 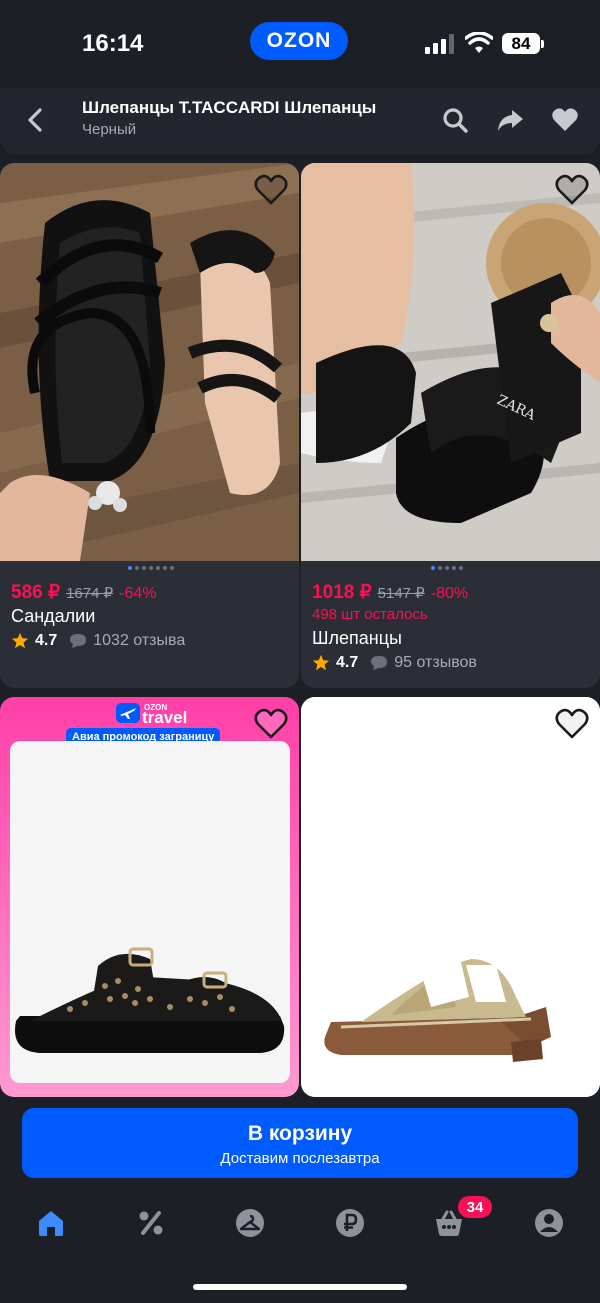 I want to click on cart-badge: 34, so click(x=475, y=1207).